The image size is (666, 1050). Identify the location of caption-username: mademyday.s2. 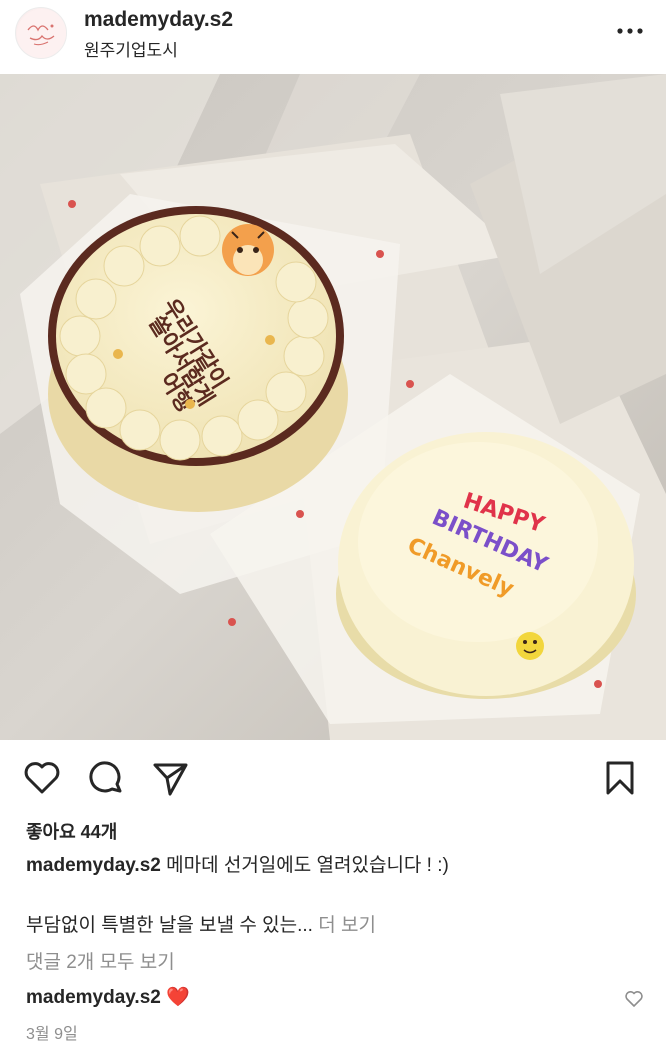
(93, 865).